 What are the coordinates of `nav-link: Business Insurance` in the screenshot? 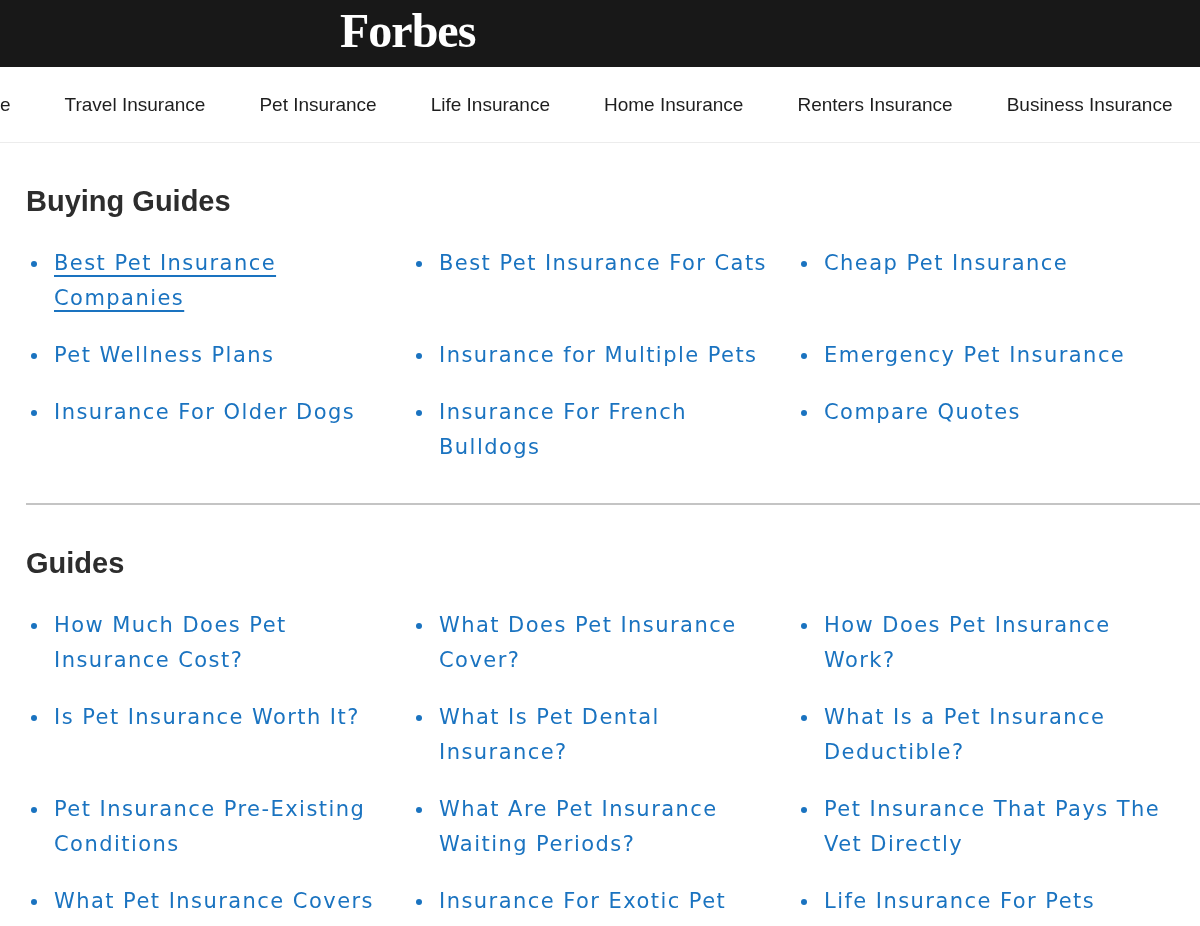 It's located at (1089, 104).